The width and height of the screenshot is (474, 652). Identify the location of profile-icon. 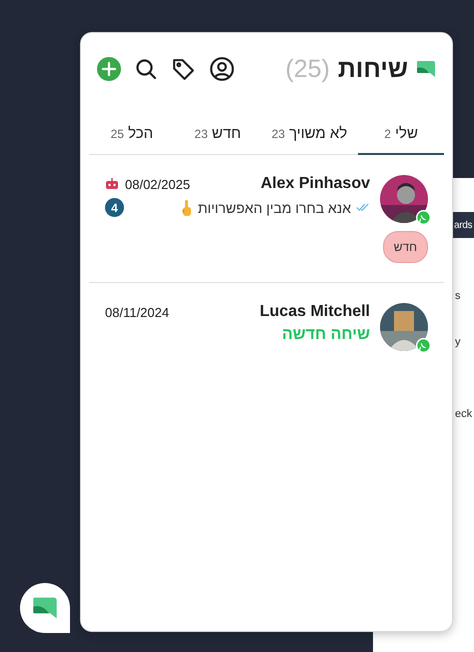
(222, 69).